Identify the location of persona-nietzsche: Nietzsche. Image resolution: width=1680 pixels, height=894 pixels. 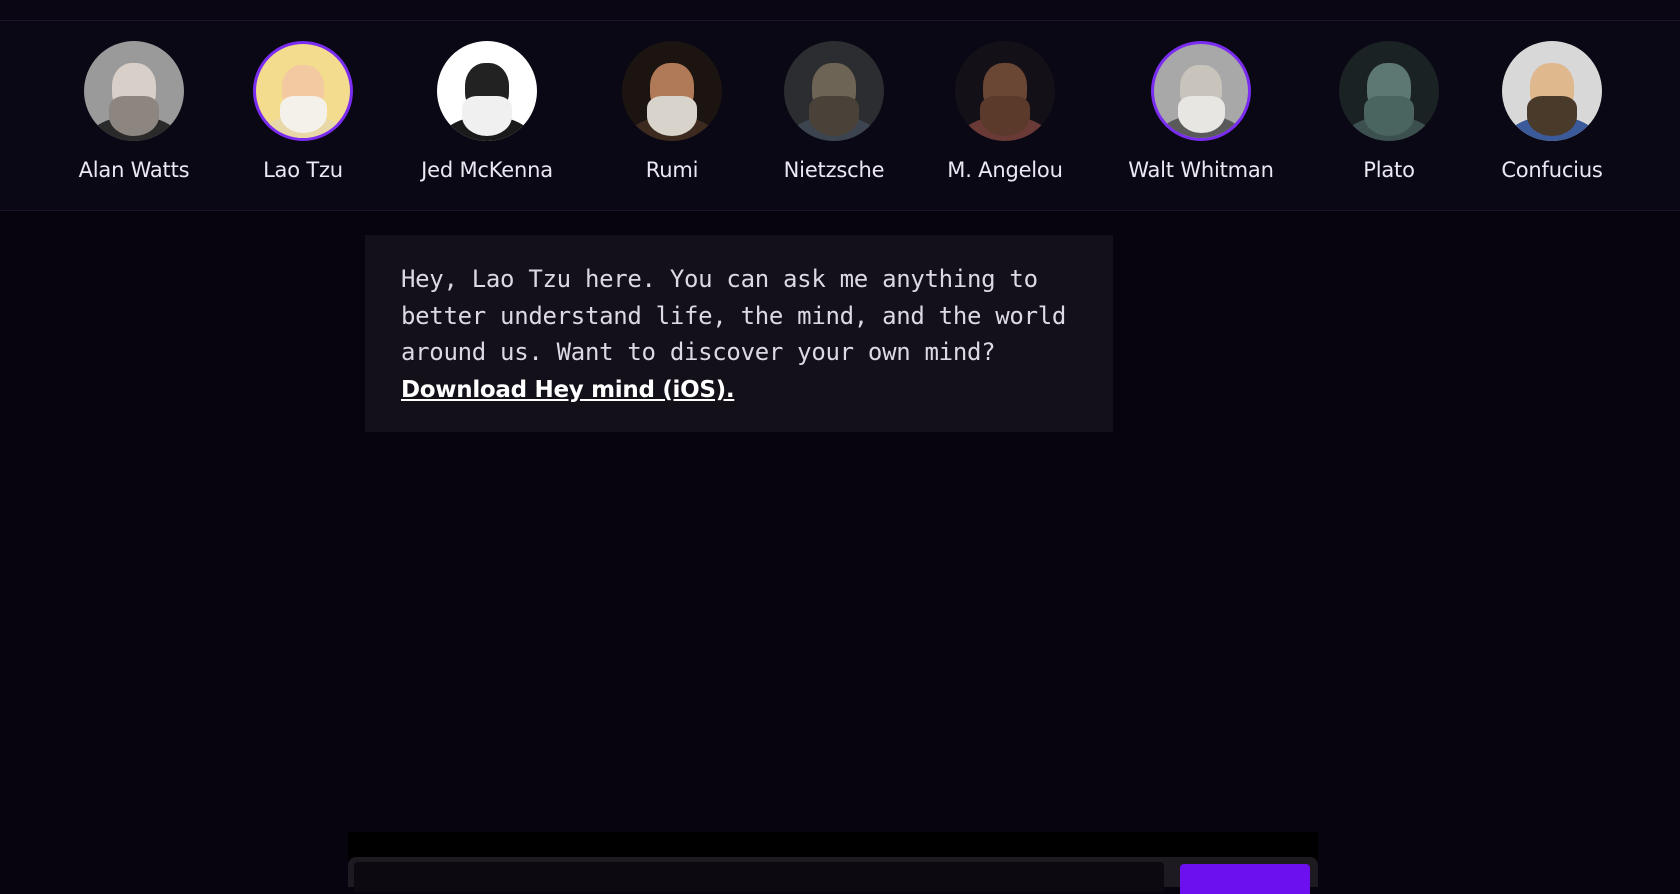
(834, 111).